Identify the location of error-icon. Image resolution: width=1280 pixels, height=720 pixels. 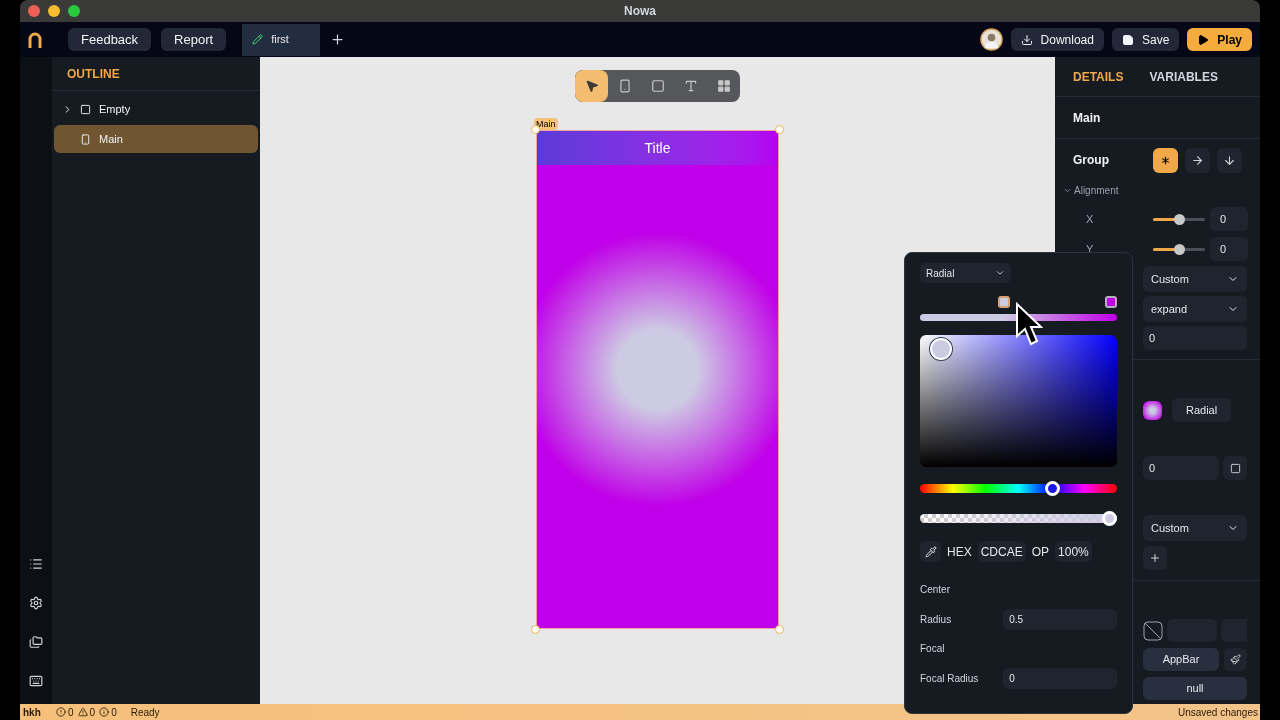
(61, 712).